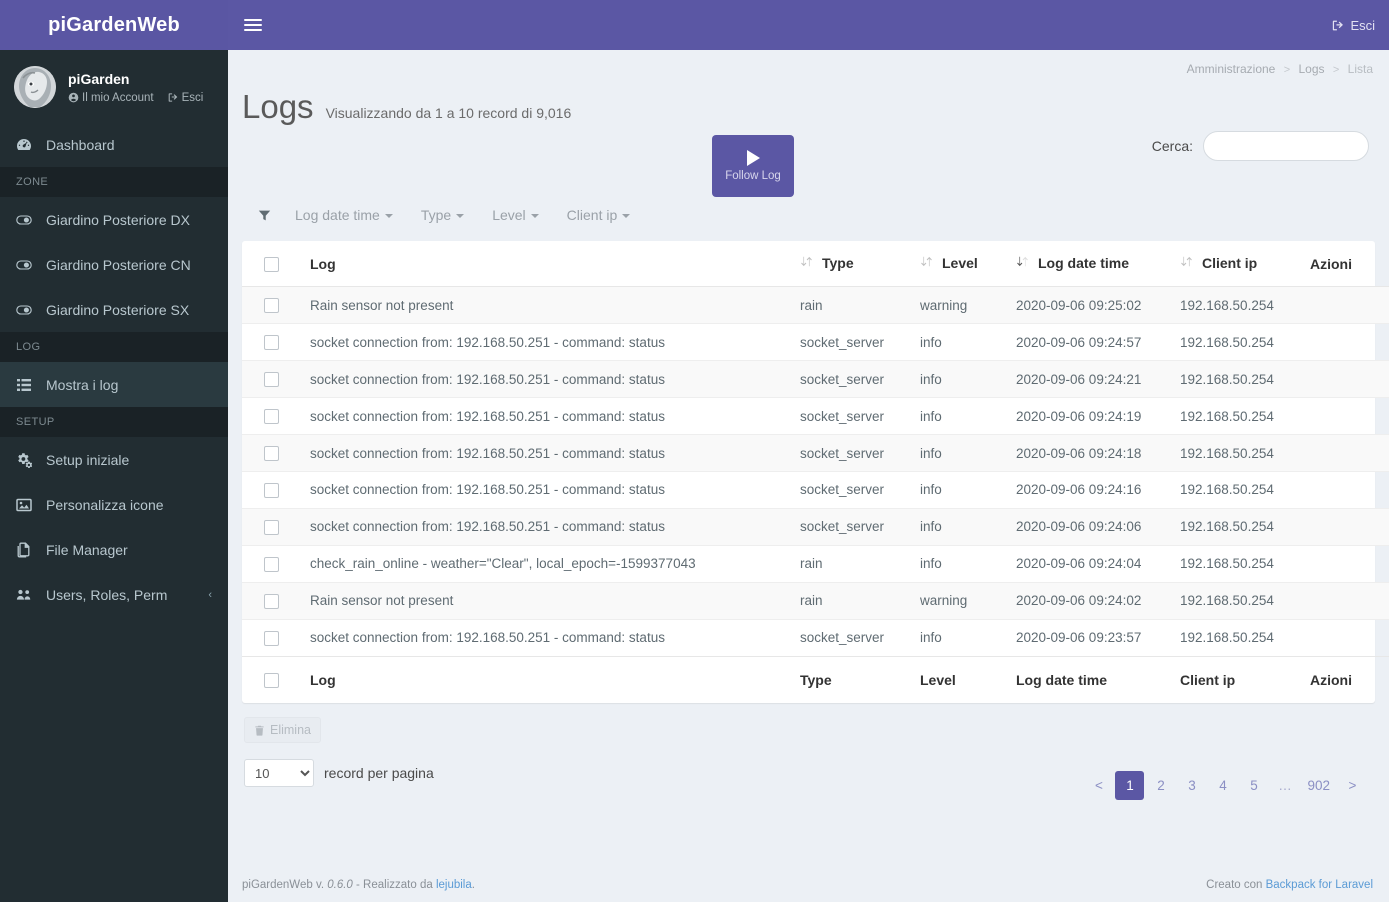 The height and width of the screenshot is (902, 1389). Describe the element at coordinates (114, 25) in the screenshot. I see `app-brand: piGardenWeb` at that location.